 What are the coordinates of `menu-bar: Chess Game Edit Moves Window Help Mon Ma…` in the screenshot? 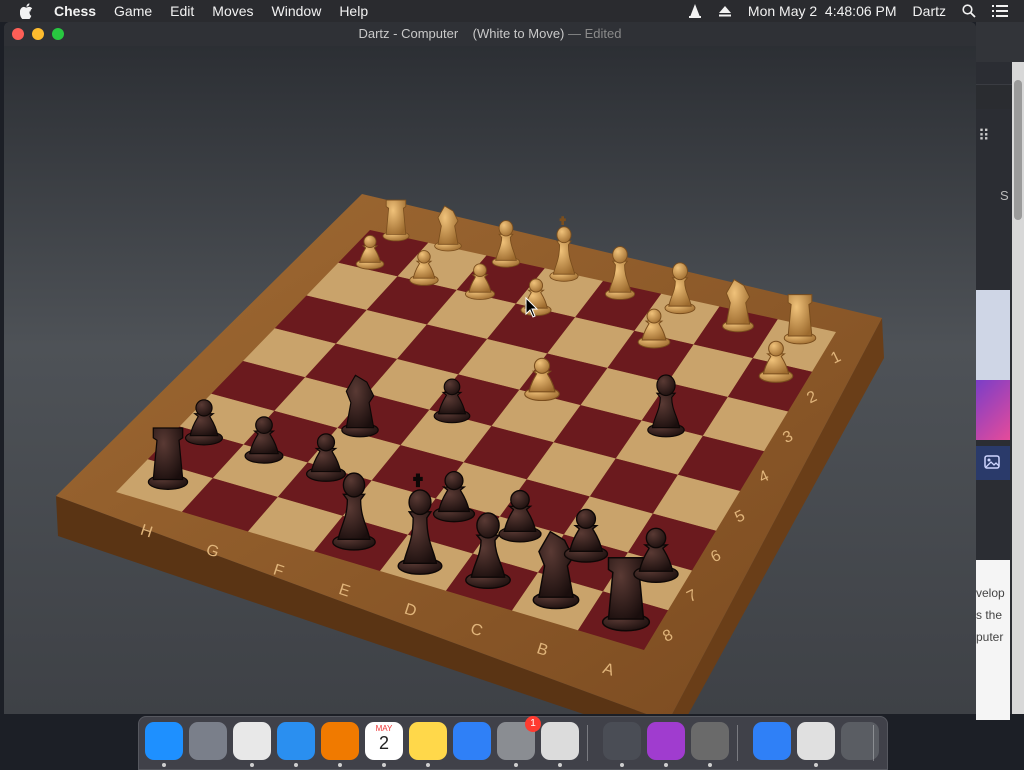 It's located at (512, 11).